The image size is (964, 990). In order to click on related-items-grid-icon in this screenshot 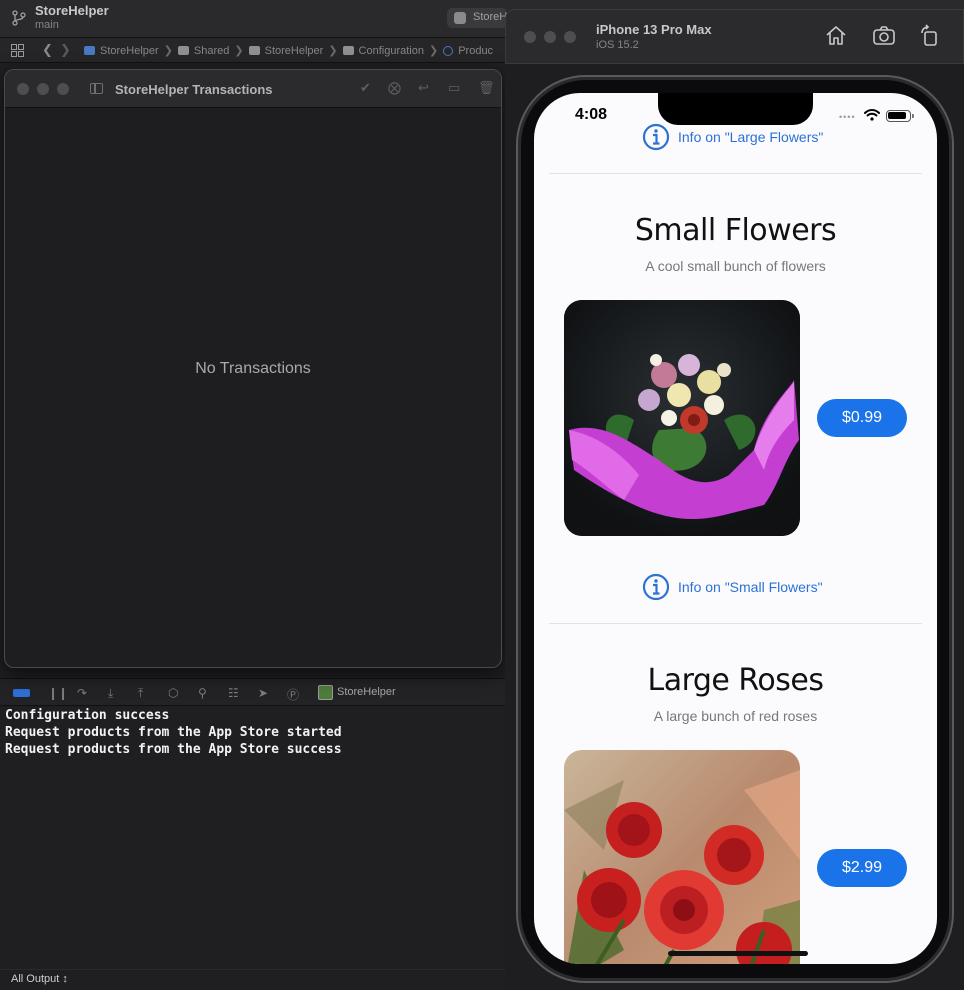, I will do `click(17, 50)`.